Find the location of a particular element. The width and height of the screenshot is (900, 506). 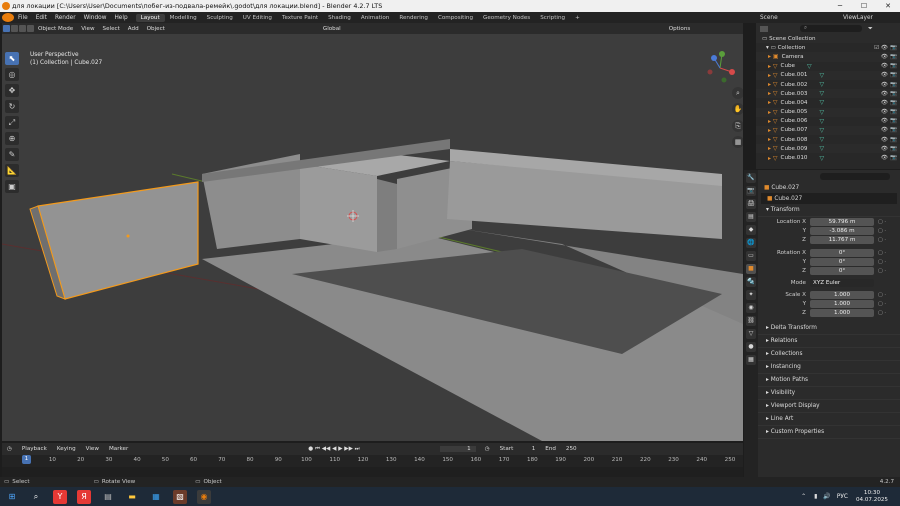

blender-taskbar-icon: ◉ is located at coordinates (204, 496).